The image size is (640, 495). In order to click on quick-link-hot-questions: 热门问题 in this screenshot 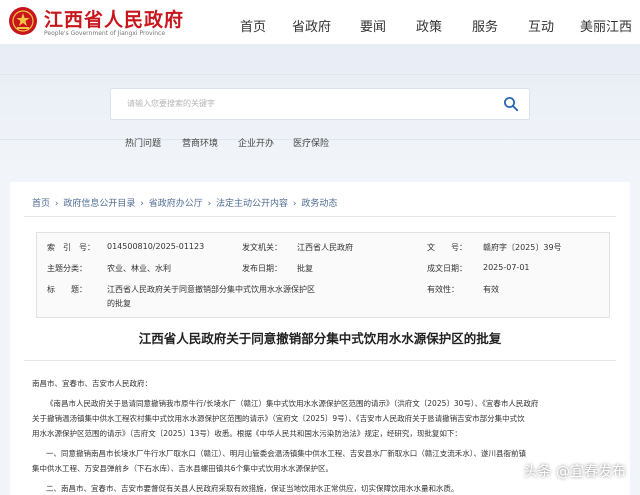, I will do `click(143, 142)`.